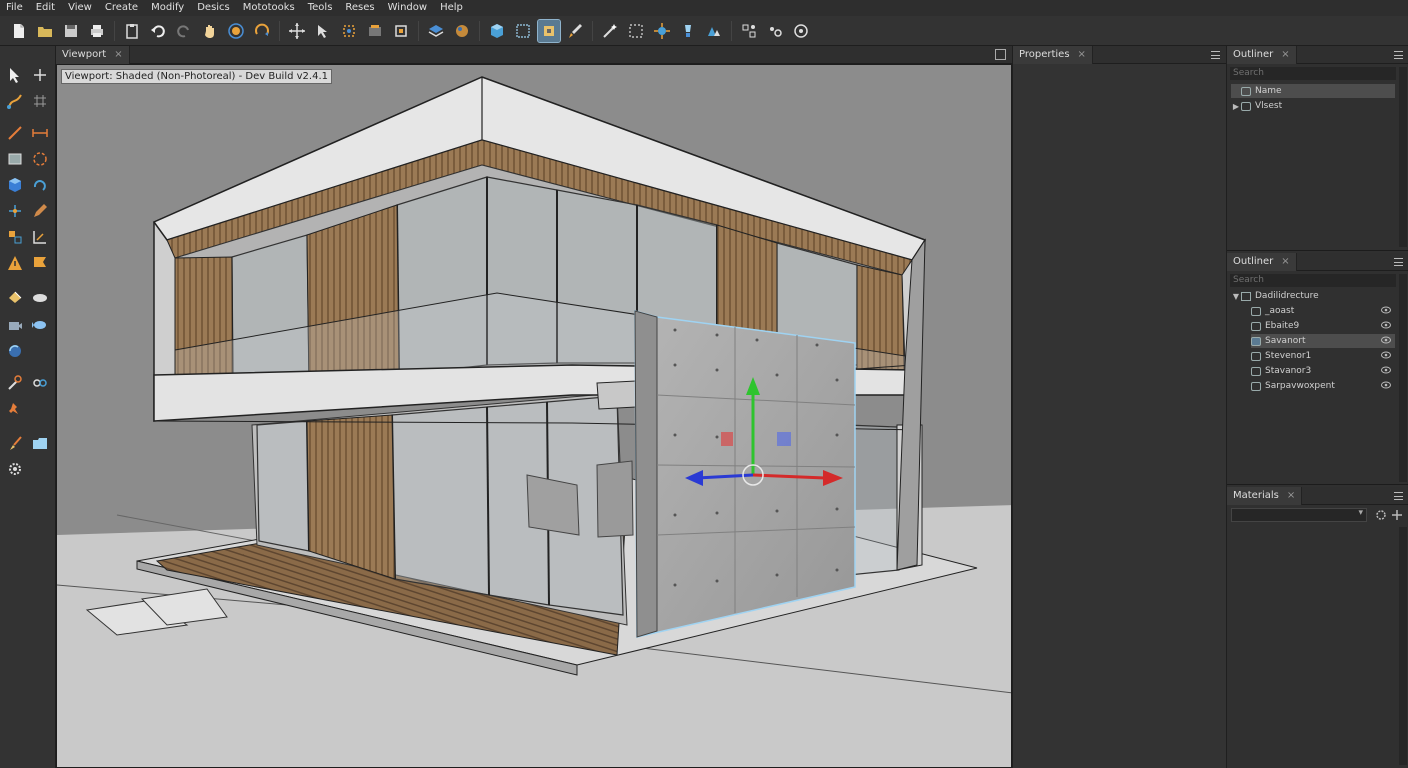 The image size is (1408, 768). What do you see at coordinates (1323, 371) in the screenshot?
I see `tree-row: Stavanor3` at bounding box center [1323, 371].